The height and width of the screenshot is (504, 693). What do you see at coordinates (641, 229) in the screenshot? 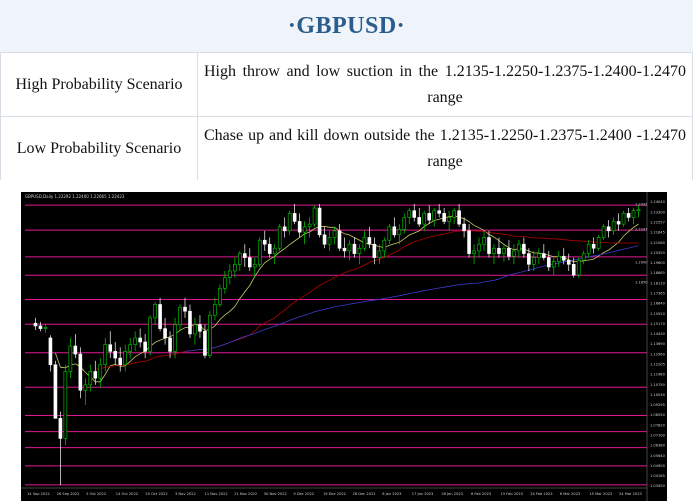
I see `level-price-label: 1.2247` at bounding box center [641, 229].